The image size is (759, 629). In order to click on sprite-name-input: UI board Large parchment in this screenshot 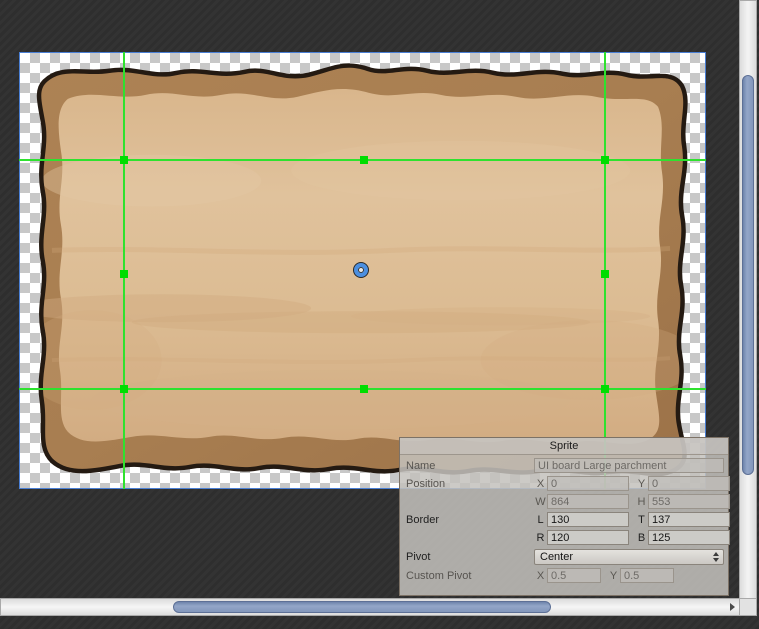, I will do `click(629, 465)`.